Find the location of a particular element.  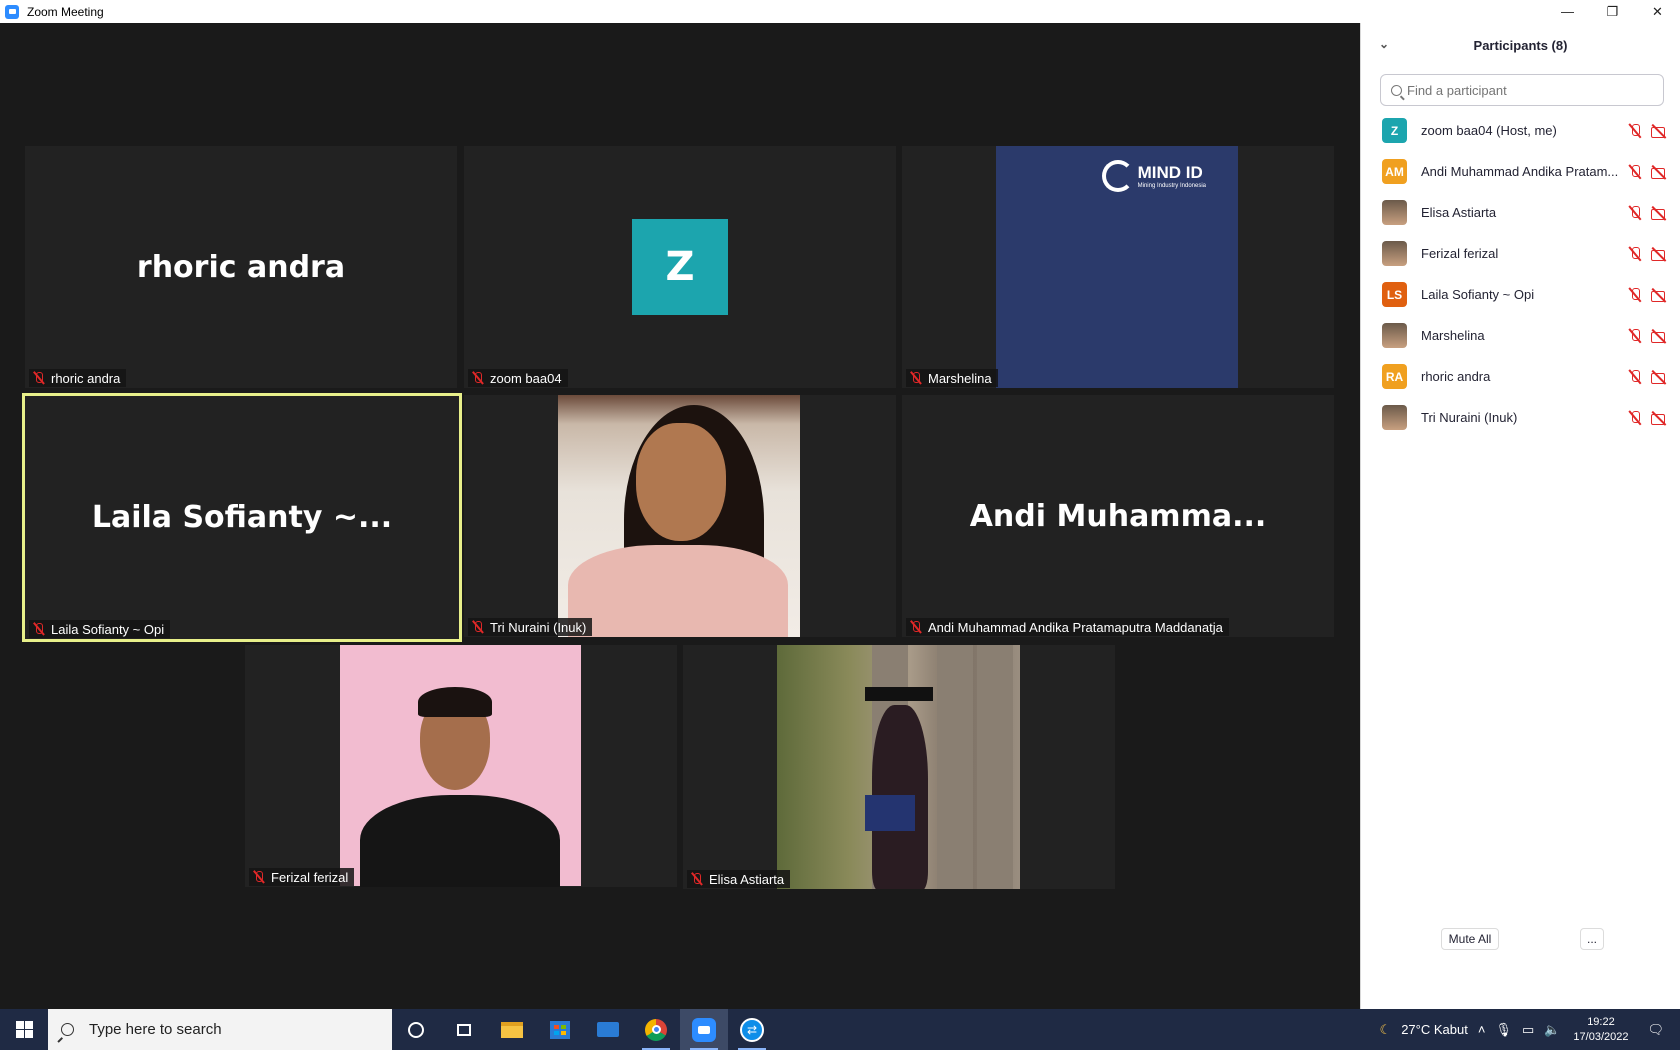

video-tile-rhoric: rhoric andra rhoric andra is located at coordinates (241, 267).